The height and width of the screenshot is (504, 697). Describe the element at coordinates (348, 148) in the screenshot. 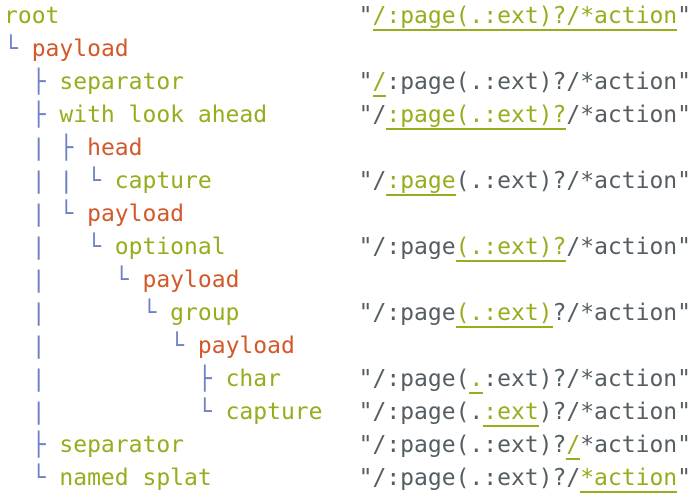

I see `tree-row: | ├ head` at that location.